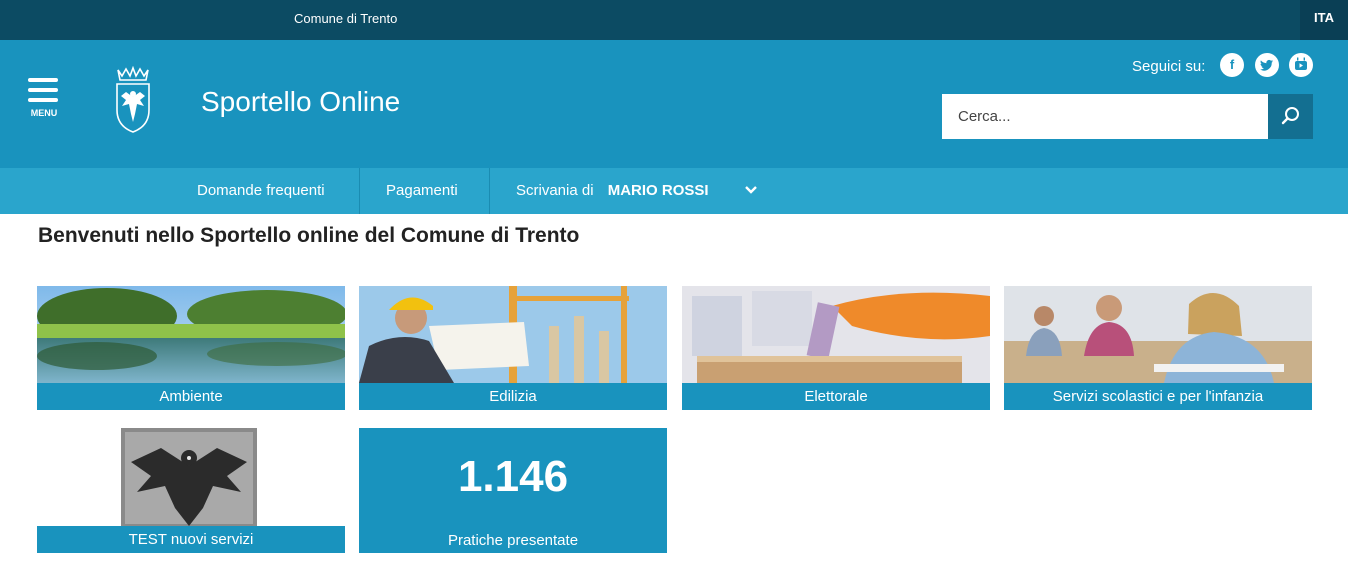  I want to click on tile-label: Edilizia, so click(513, 396).